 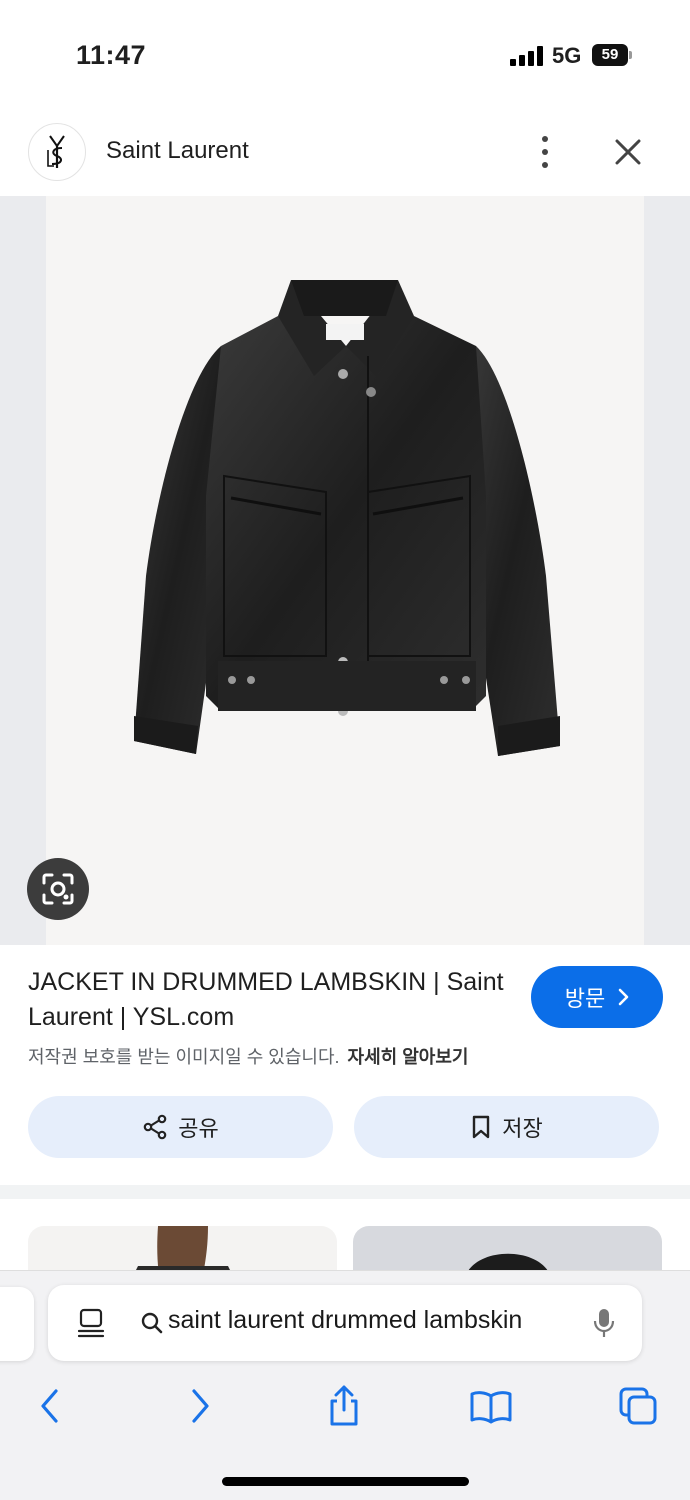 I want to click on home-indicator, so click(x=345, y=1481).